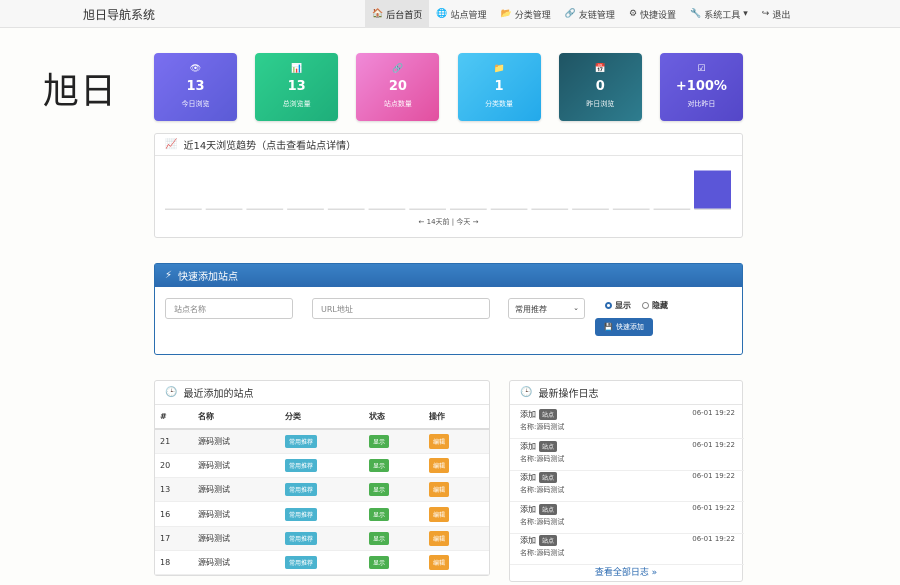  Describe the element at coordinates (218, 394) in the screenshot. I see `recent-sites-title: 最近添加的站点` at that location.